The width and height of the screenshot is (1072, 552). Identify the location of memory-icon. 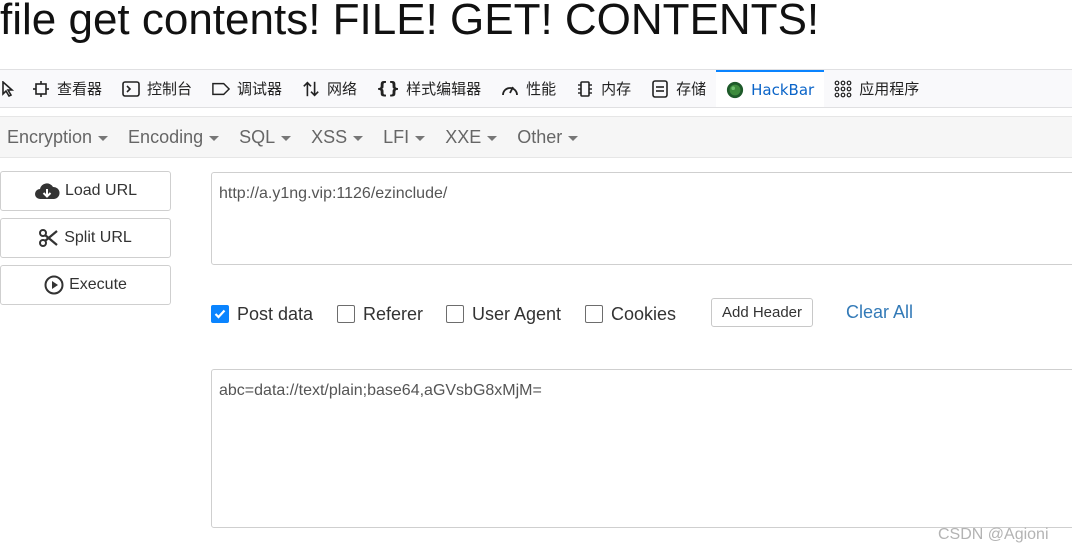
(585, 89).